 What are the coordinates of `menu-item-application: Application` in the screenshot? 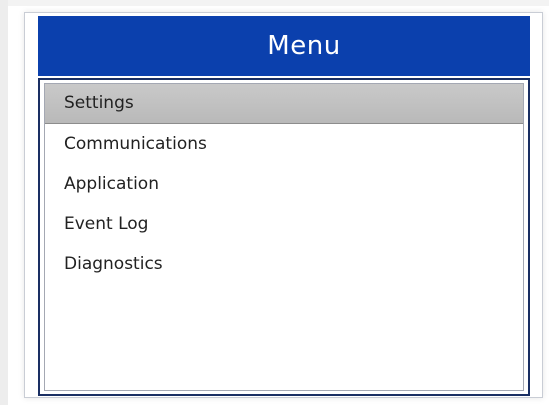 It's located at (284, 184).